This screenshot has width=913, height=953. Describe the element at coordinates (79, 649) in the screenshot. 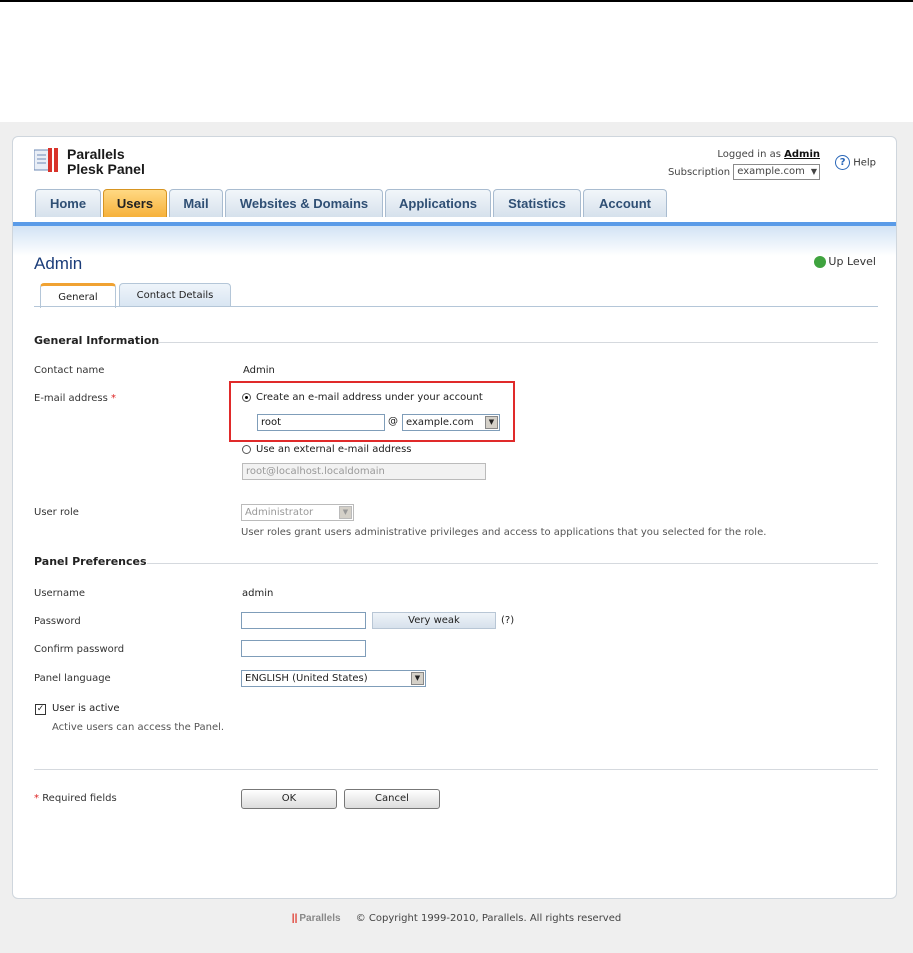

I see `confirm-password-label: Confirm password` at that location.